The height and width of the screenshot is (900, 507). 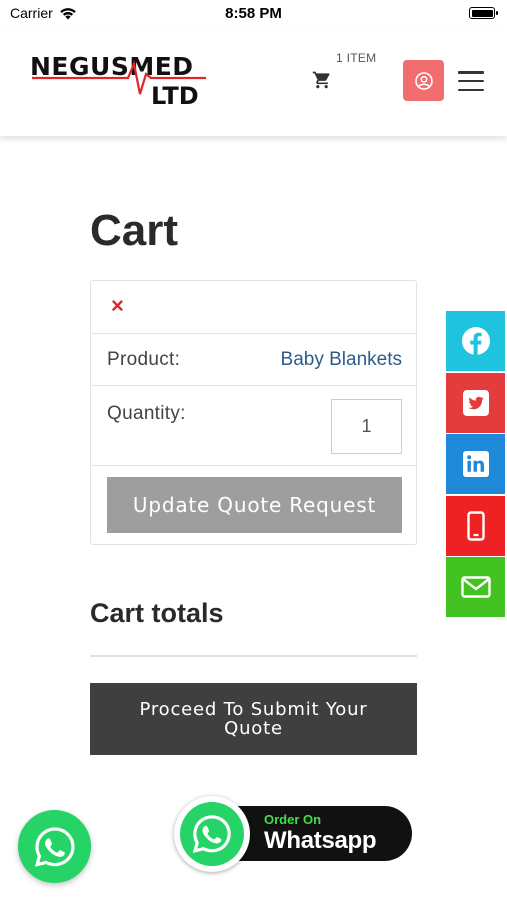 What do you see at coordinates (253, 719) in the screenshot?
I see `proceed-submit-quote-button: Proceed To Submit Your Quote` at bounding box center [253, 719].